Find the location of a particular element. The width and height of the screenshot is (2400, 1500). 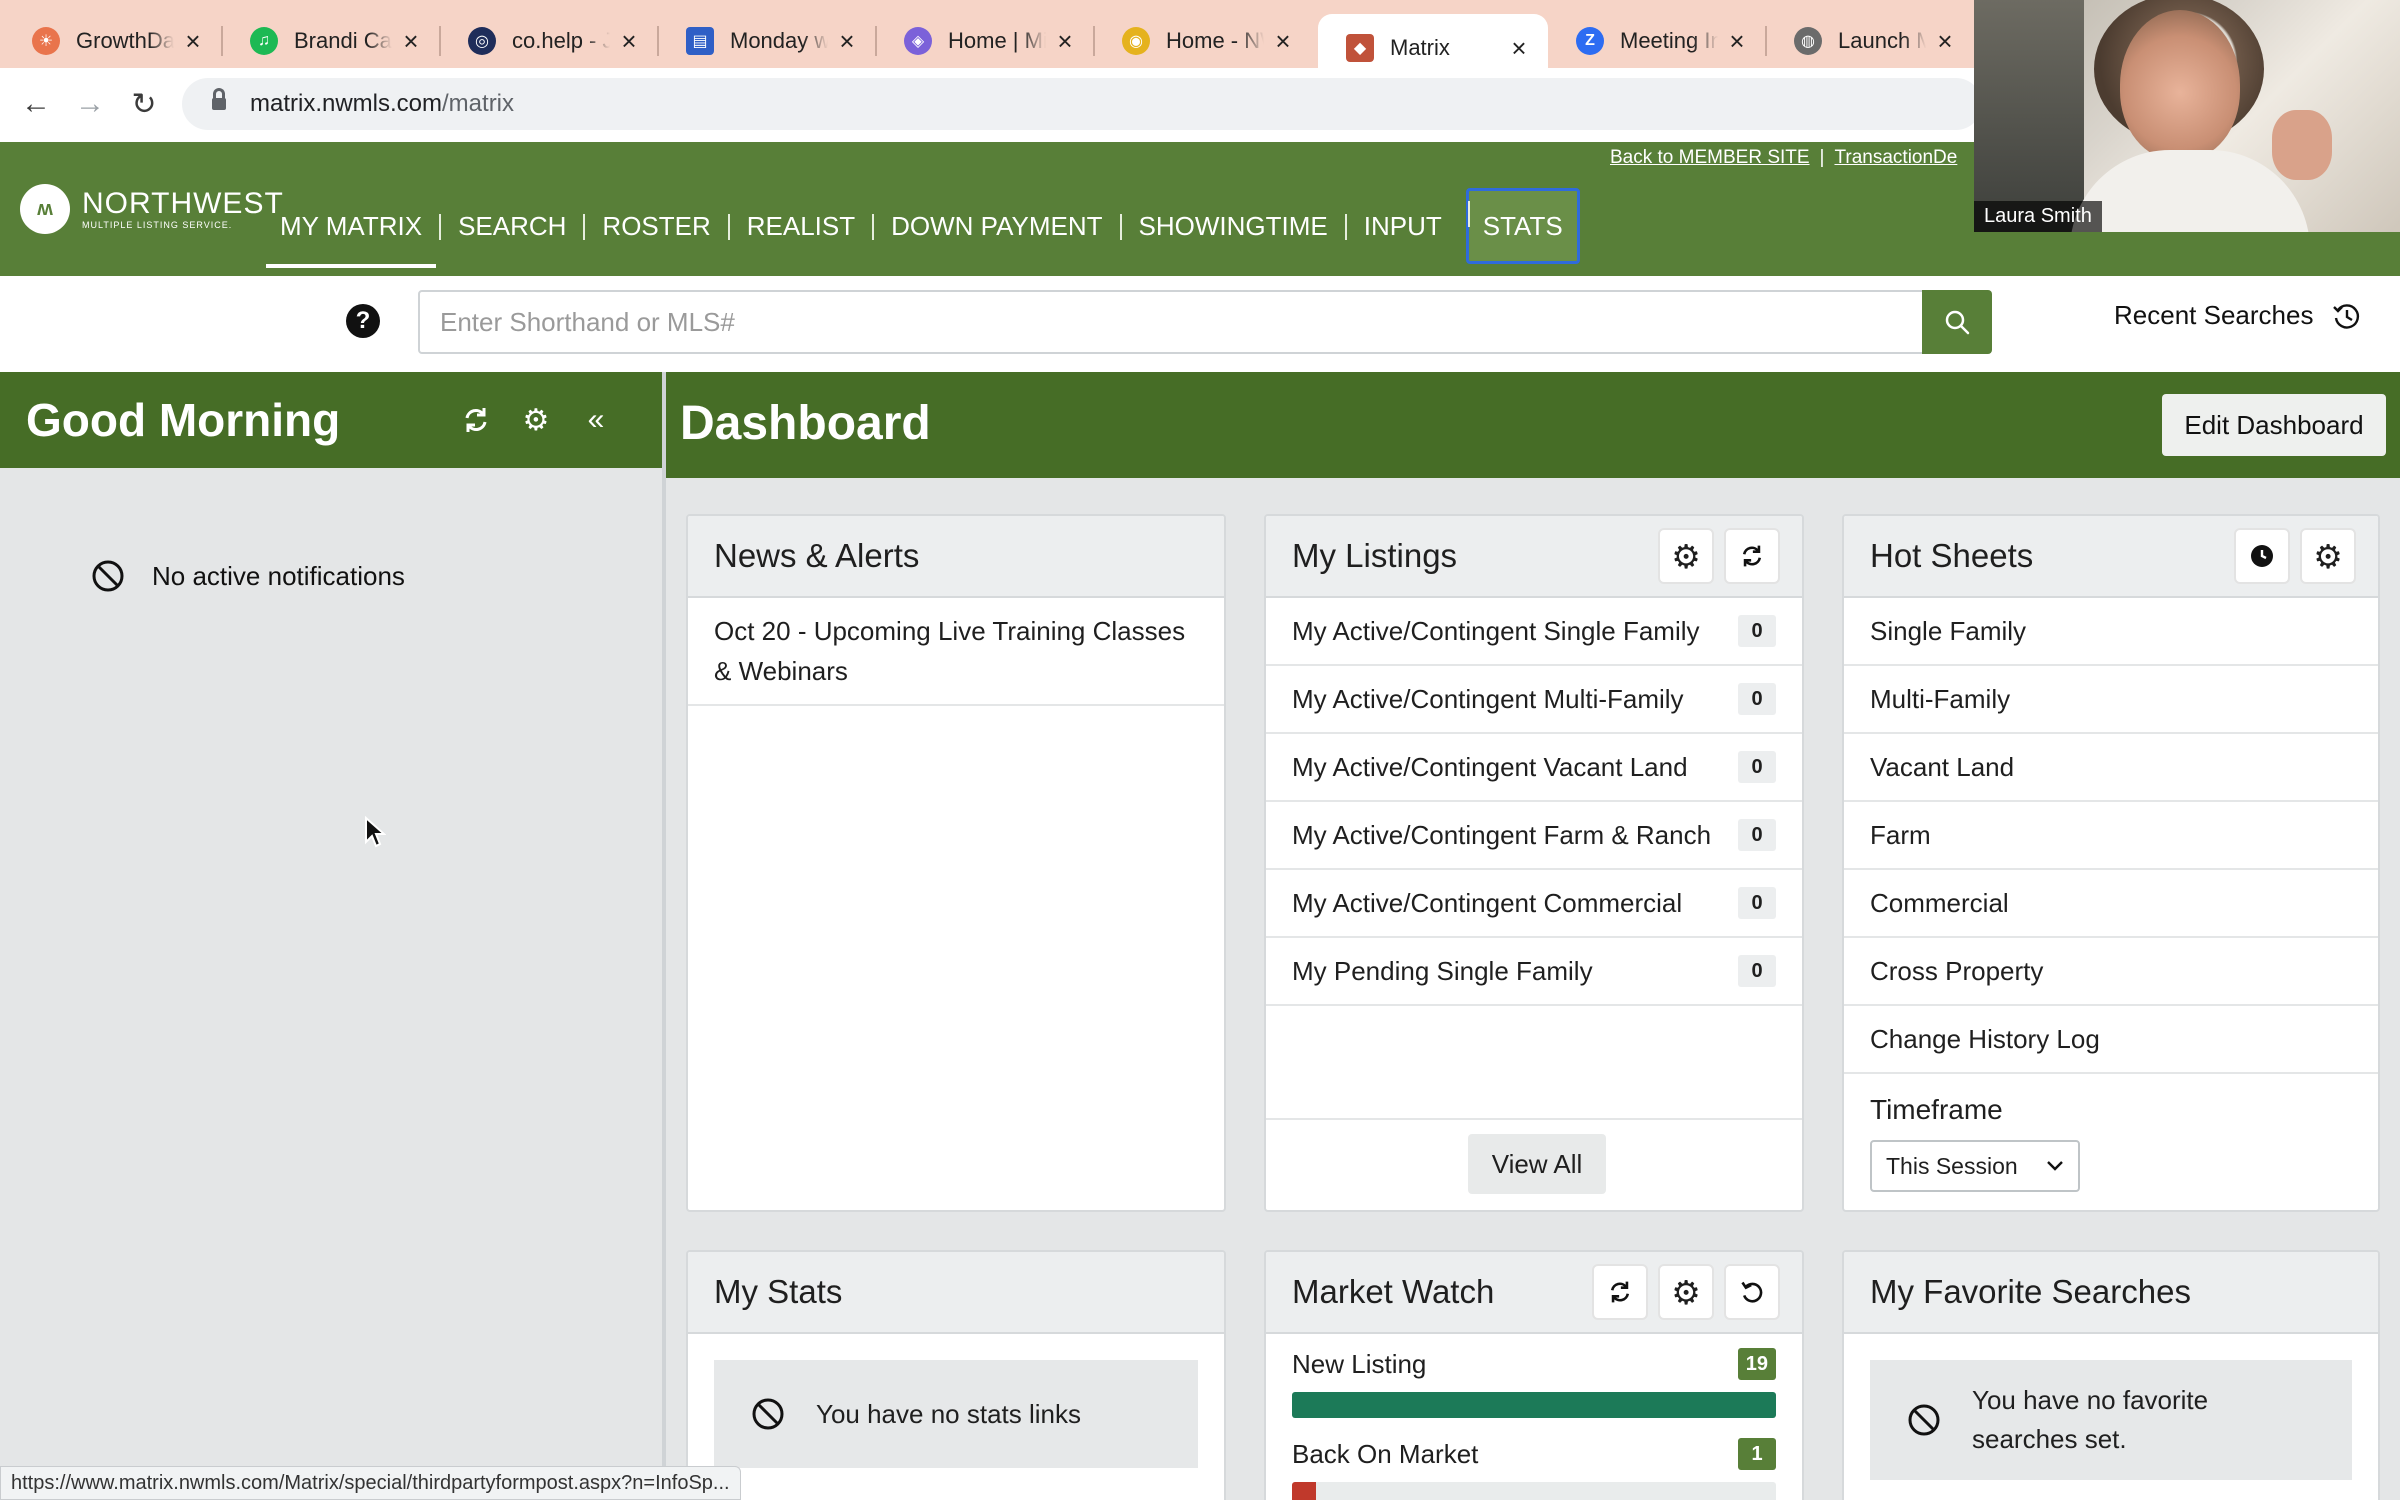

listing-row: My Active/Contingent Multi-Family 0 is located at coordinates (1534, 700).